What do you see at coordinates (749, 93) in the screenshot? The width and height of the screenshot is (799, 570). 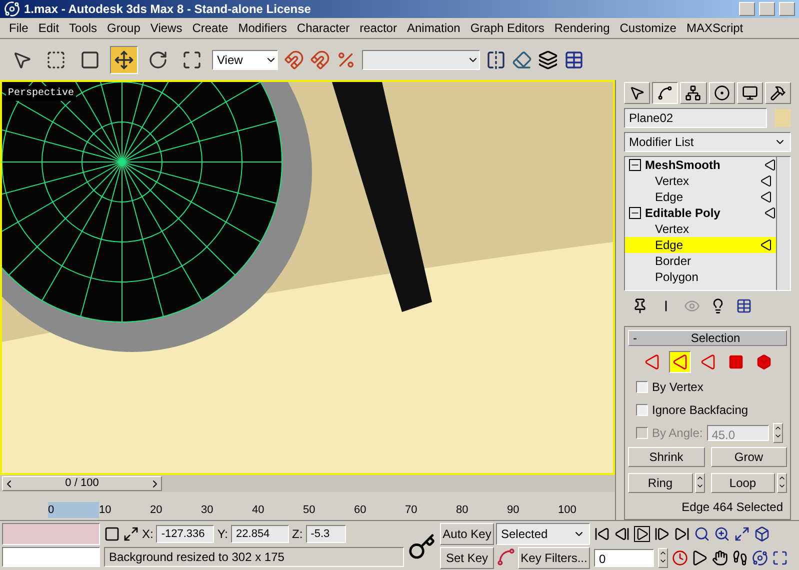 I see `monitor-icon` at bounding box center [749, 93].